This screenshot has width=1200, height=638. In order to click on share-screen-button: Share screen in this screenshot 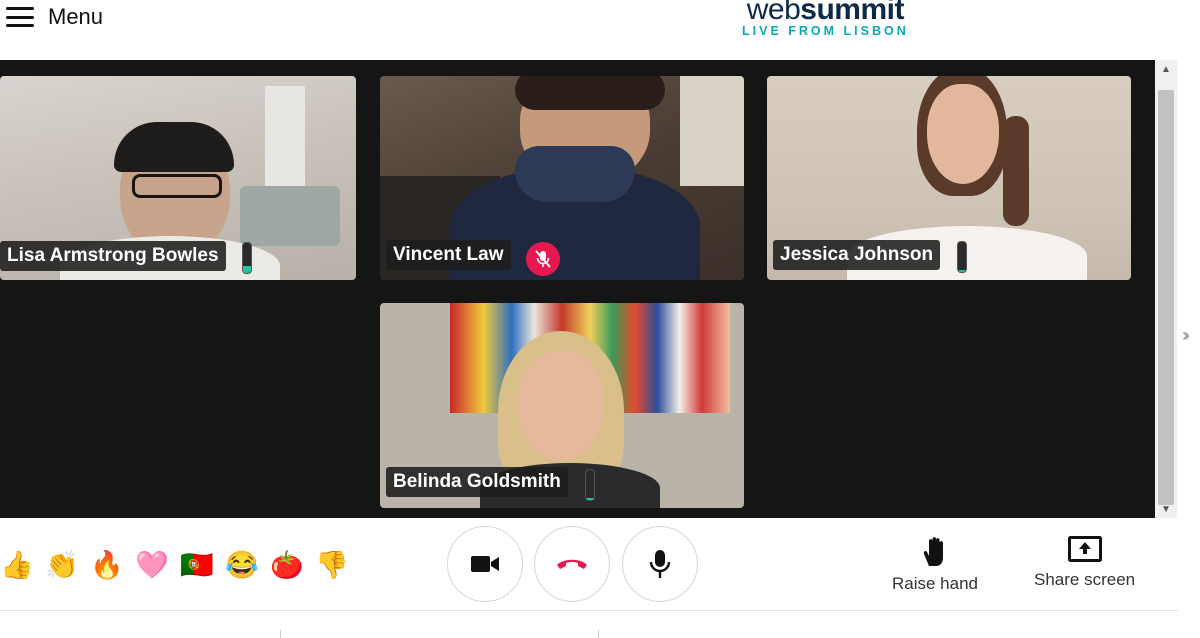, I will do `click(1084, 563)`.